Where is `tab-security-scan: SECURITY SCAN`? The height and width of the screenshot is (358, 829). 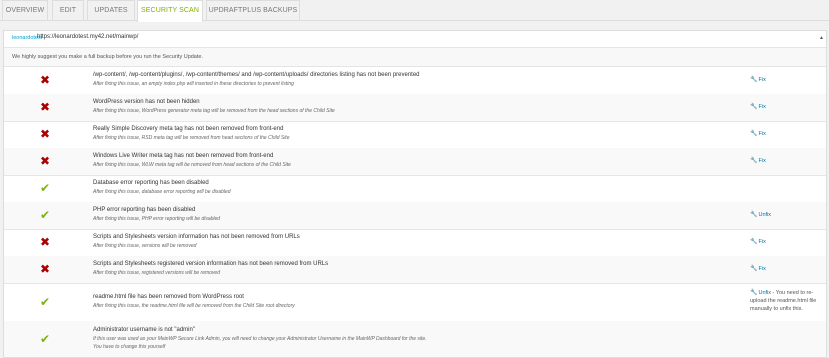 tab-security-scan: SECURITY SCAN is located at coordinates (170, 11).